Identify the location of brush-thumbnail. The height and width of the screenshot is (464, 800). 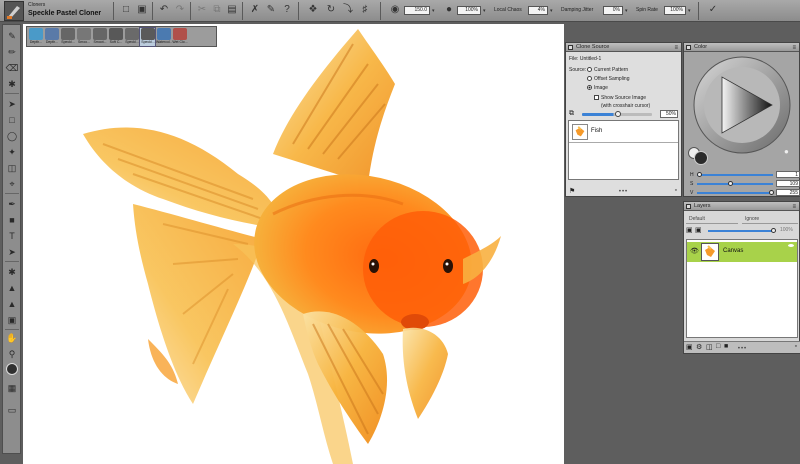
(14, 11).